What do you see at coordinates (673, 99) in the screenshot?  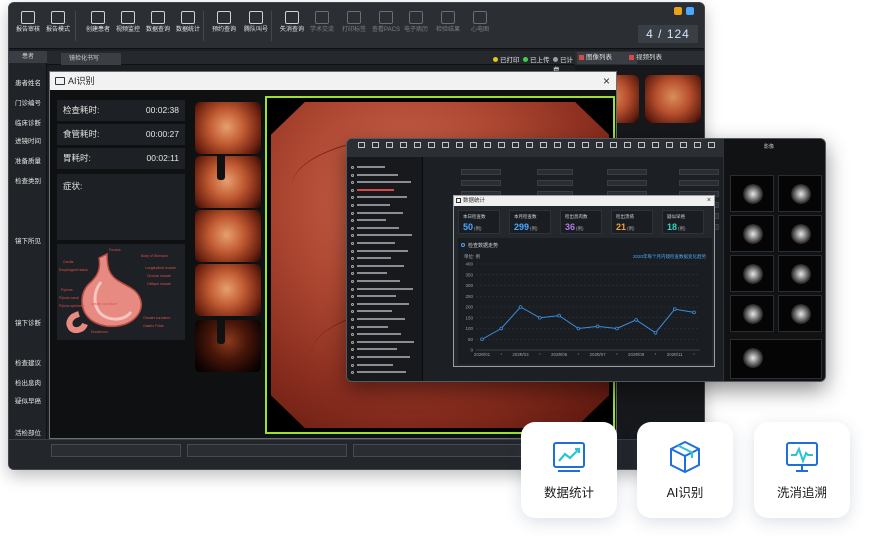 I see `captured-image` at bounding box center [673, 99].